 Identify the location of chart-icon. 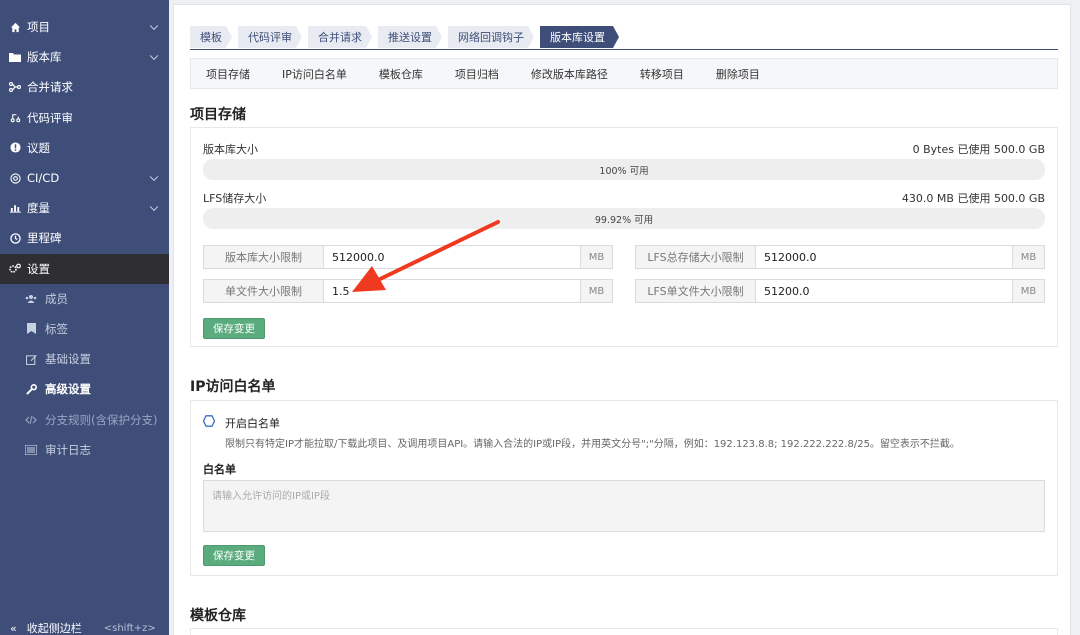
(15, 208).